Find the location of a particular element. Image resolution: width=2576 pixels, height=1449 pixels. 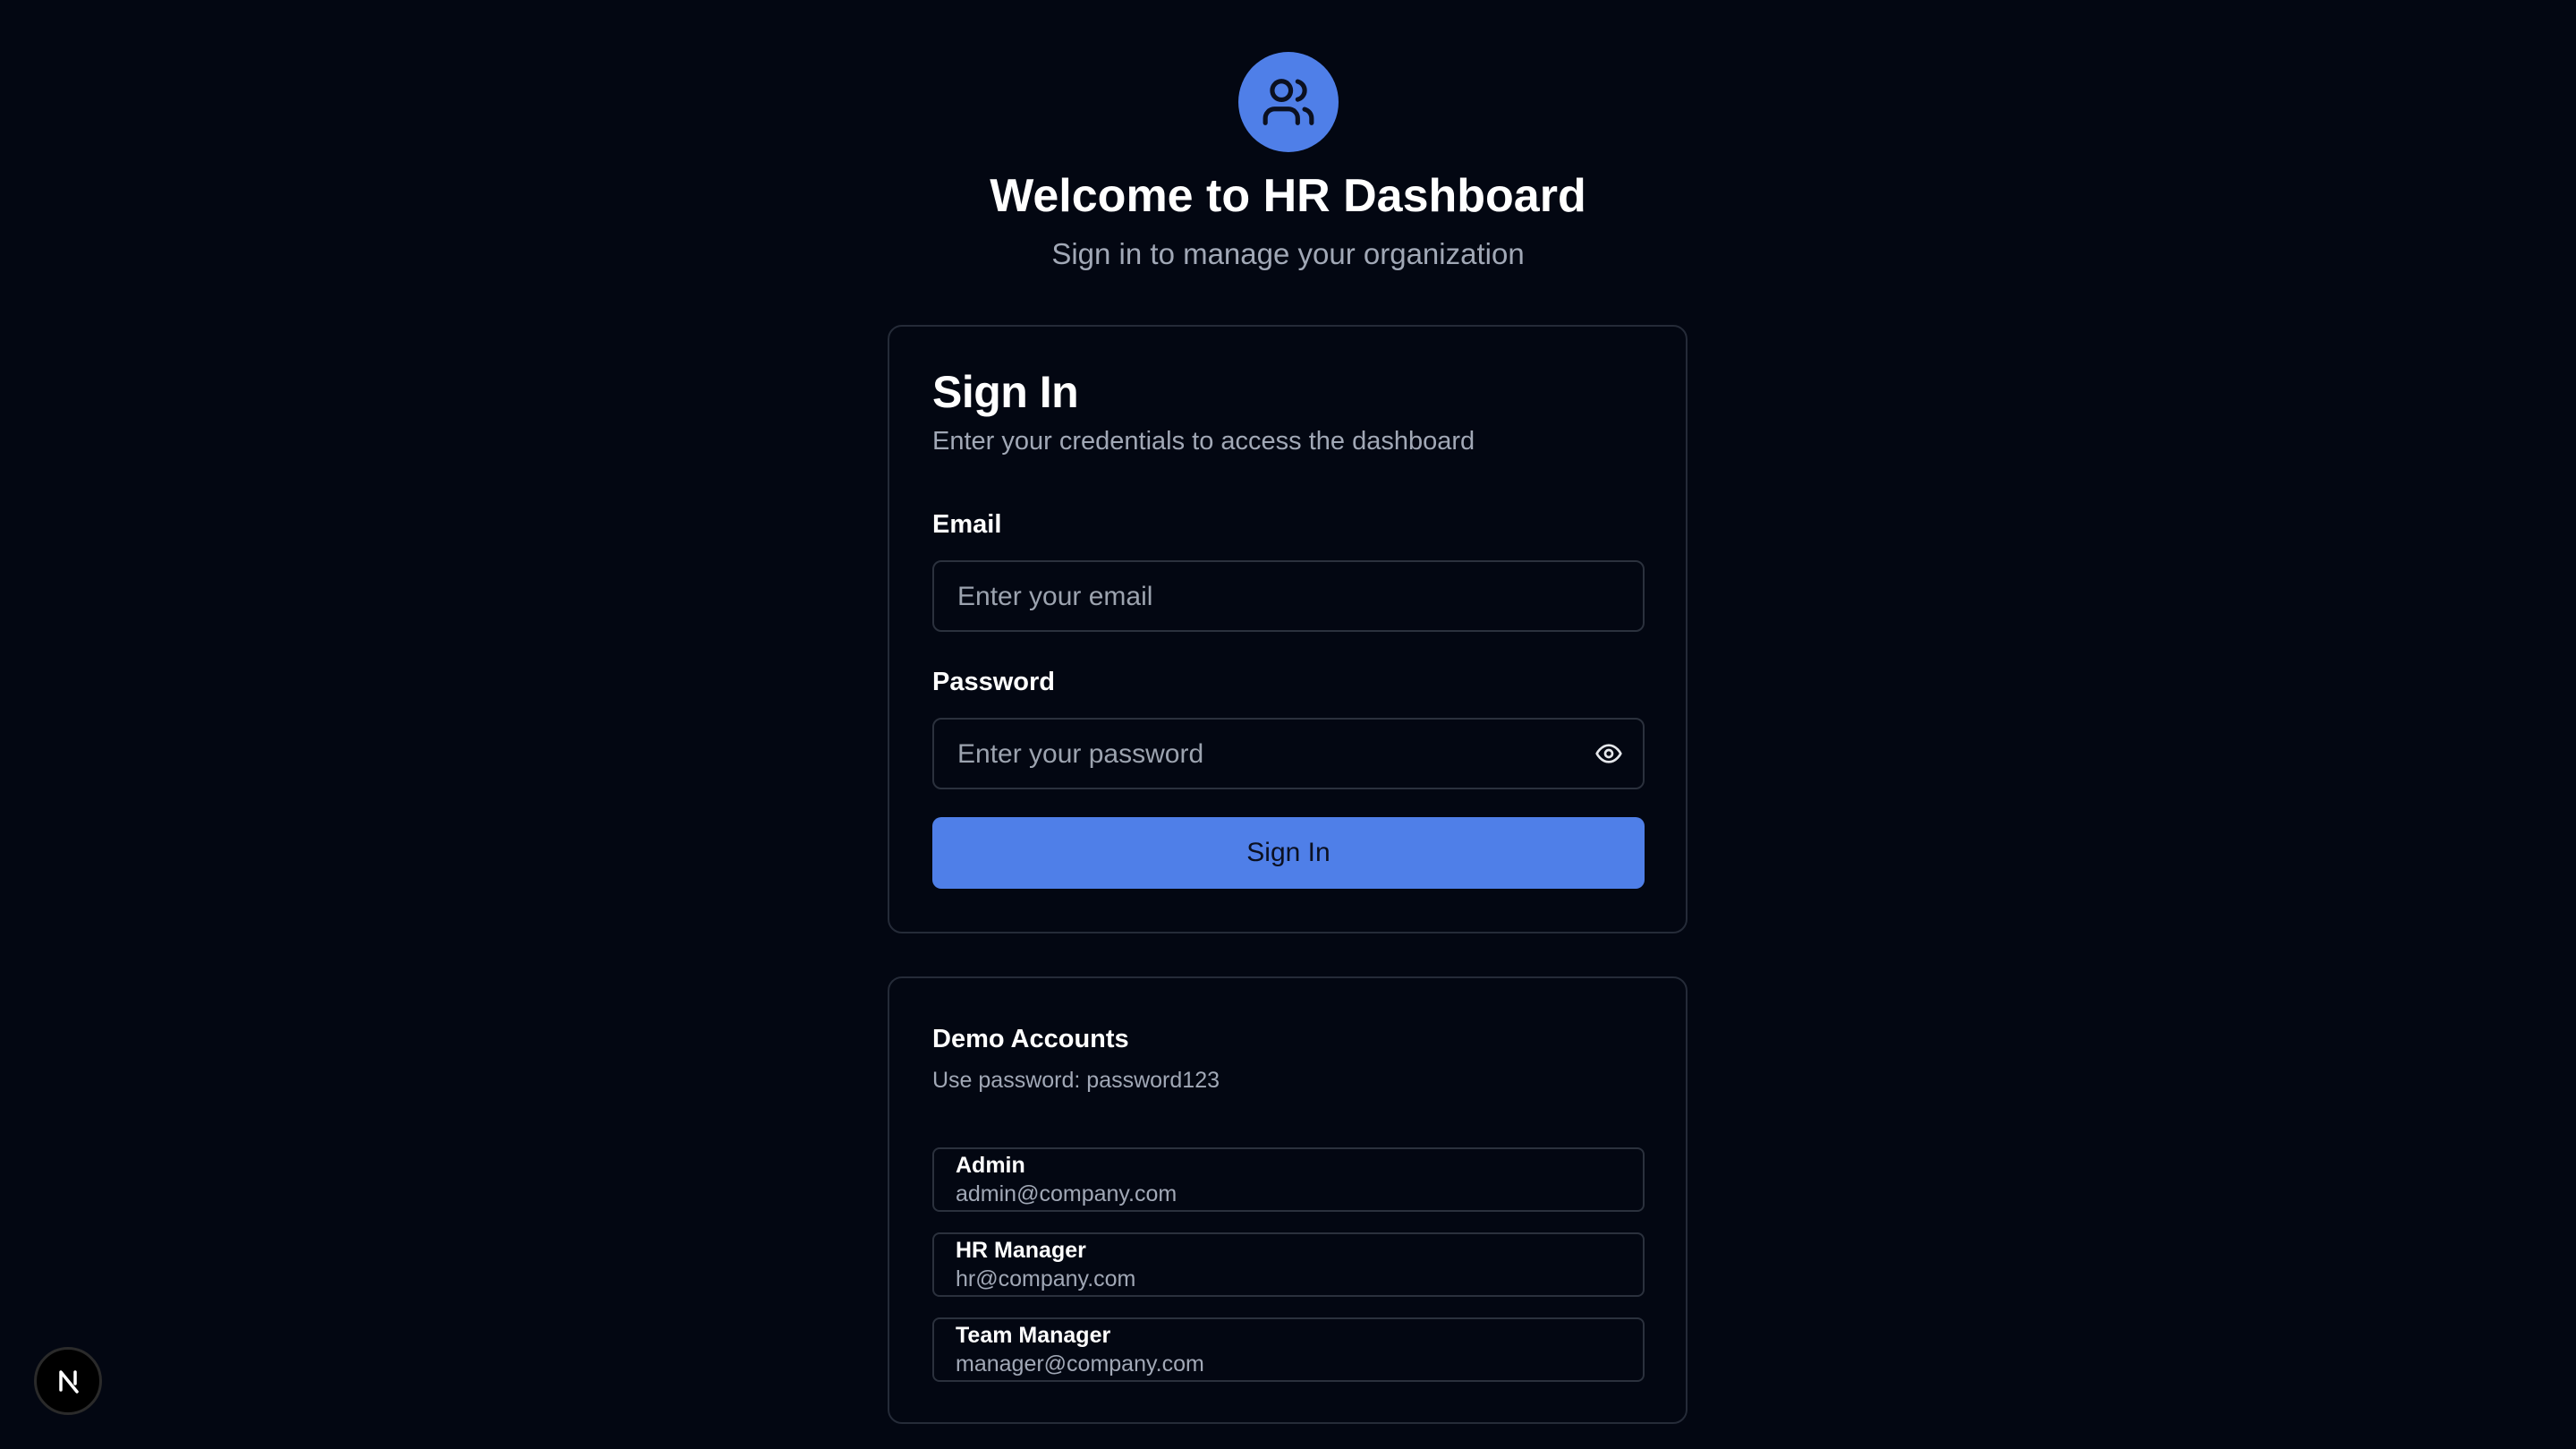

demo-account-hr-manager: HR Manager hr@company.com is located at coordinates (1288, 1264).